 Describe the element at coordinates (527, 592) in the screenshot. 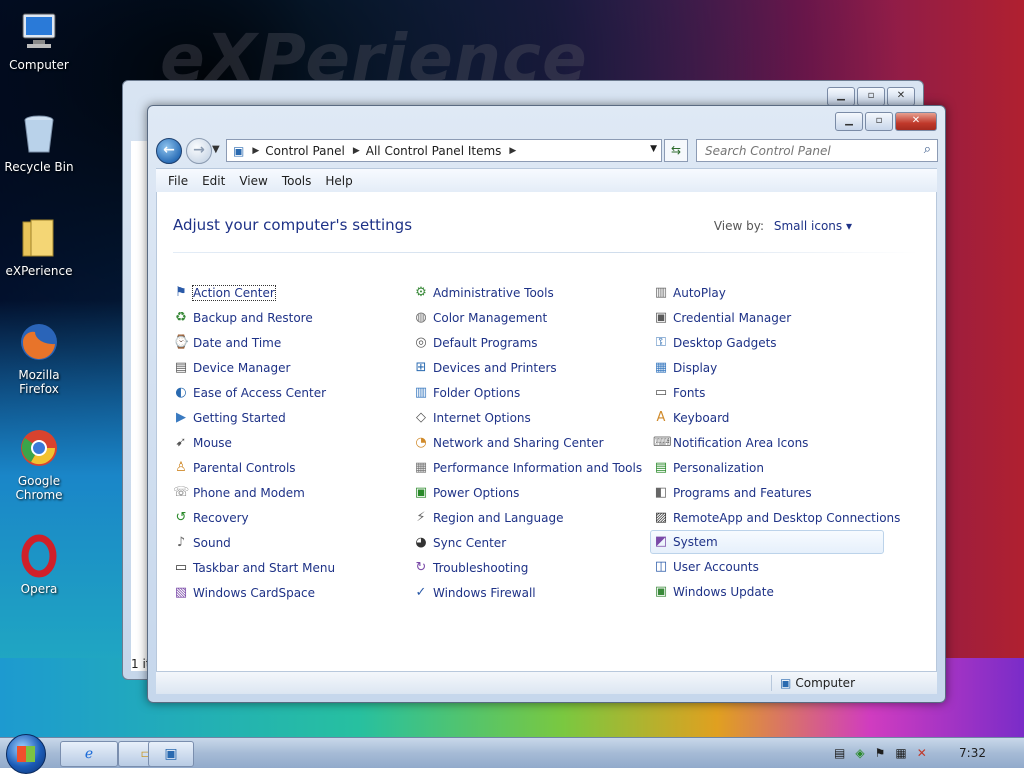

I see `cp-item-windows-firewall: ✓ Windows Firewall` at that location.